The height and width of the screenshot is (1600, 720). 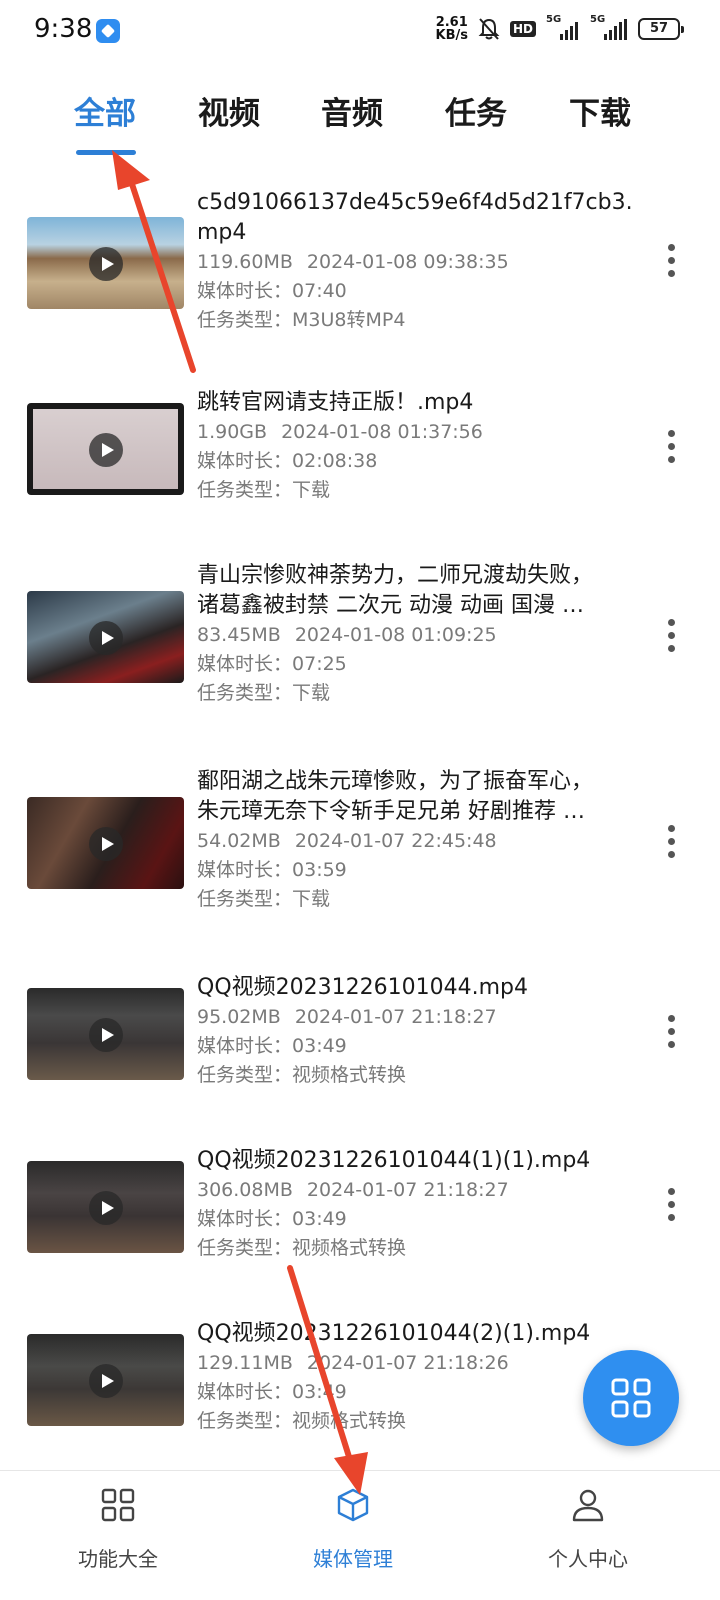 What do you see at coordinates (395, 1017) in the screenshot?
I see `file-datetime: 2024-01-07 21:18:27` at bounding box center [395, 1017].